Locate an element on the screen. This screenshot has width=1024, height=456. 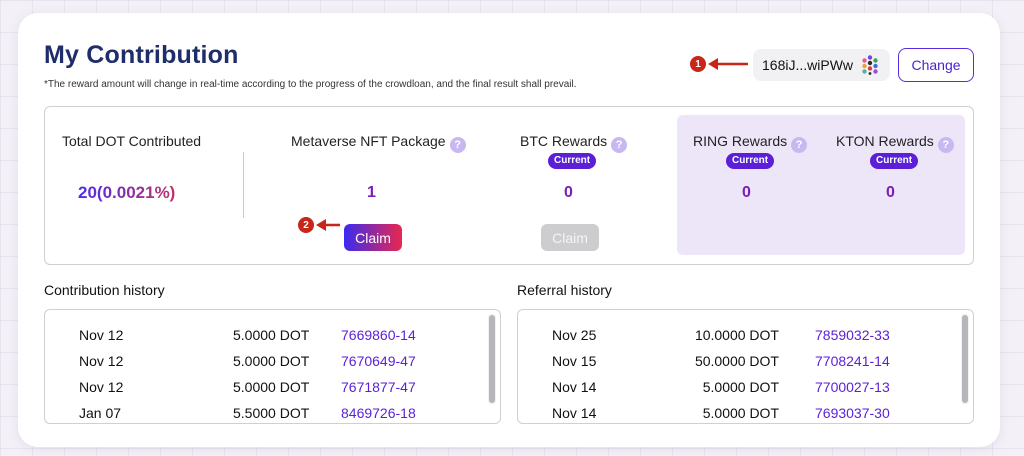
referral-history-title: Referral history is located at coordinates (564, 290).